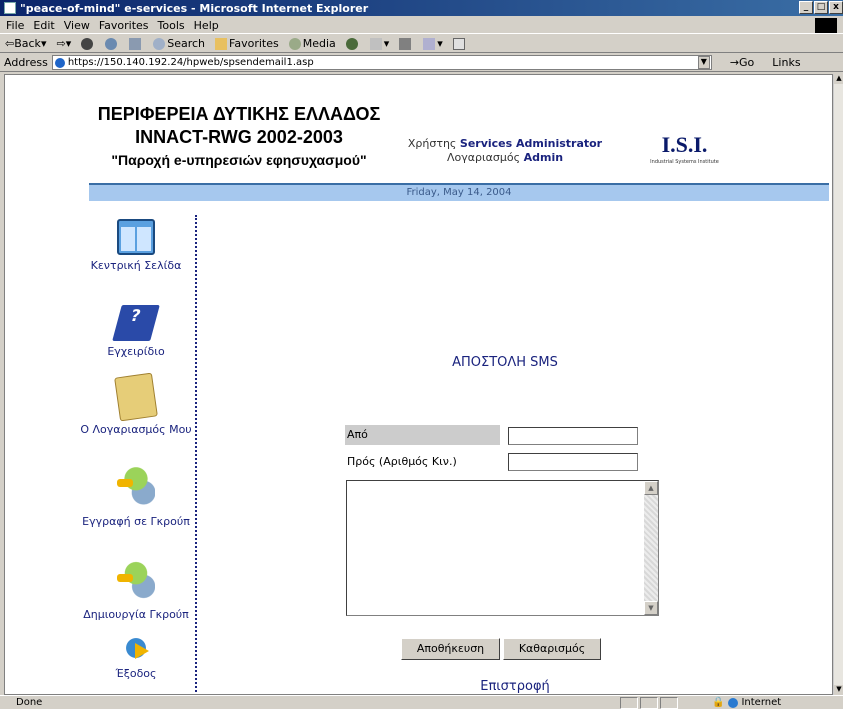 This screenshot has width=843, height=709. What do you see at coordinates (239, 160) in the screenshot?
I see `service-subtitle: "Παροχή e-υπηρεσιών εφησυχασμού"` at bounding box center [239, 160].